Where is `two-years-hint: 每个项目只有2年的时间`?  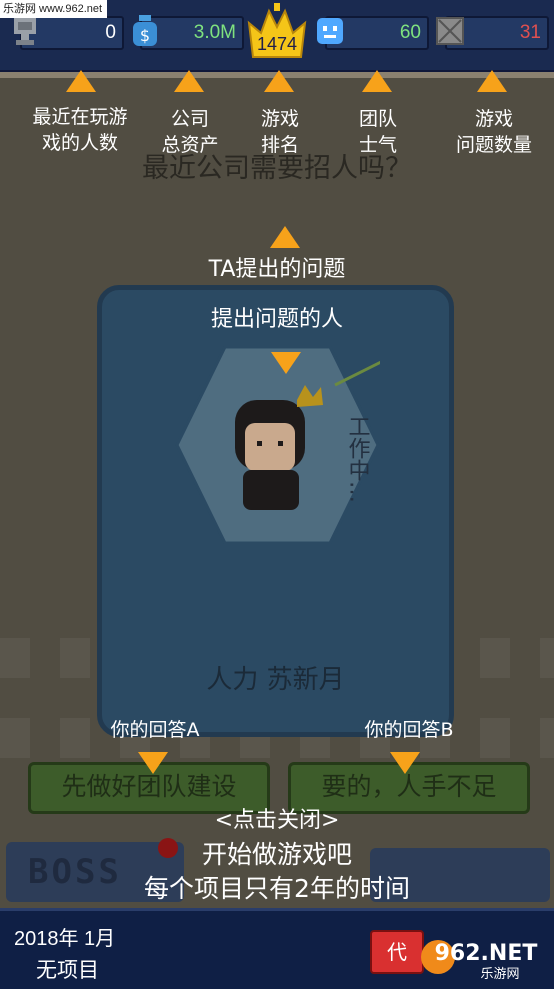
two-years-hint: 每个项目只有2年的时间 is located at coordinates (277, 888).